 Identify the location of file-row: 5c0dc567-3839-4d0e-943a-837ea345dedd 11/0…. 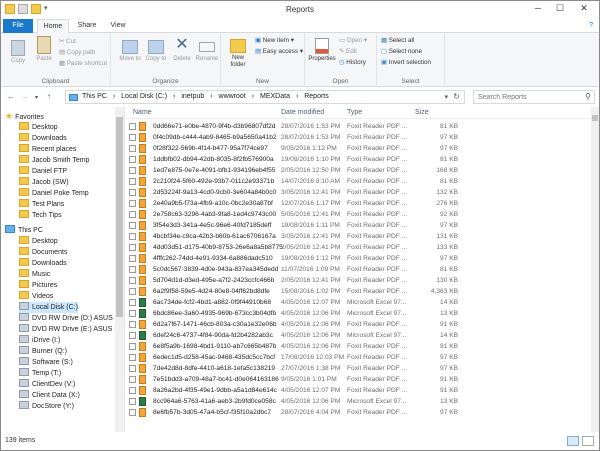
(359, 269).